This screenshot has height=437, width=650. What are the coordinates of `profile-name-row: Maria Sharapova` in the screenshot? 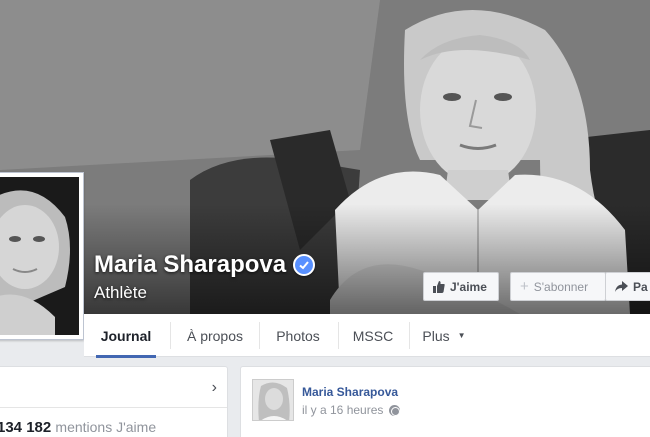 It's located at (205, 265).